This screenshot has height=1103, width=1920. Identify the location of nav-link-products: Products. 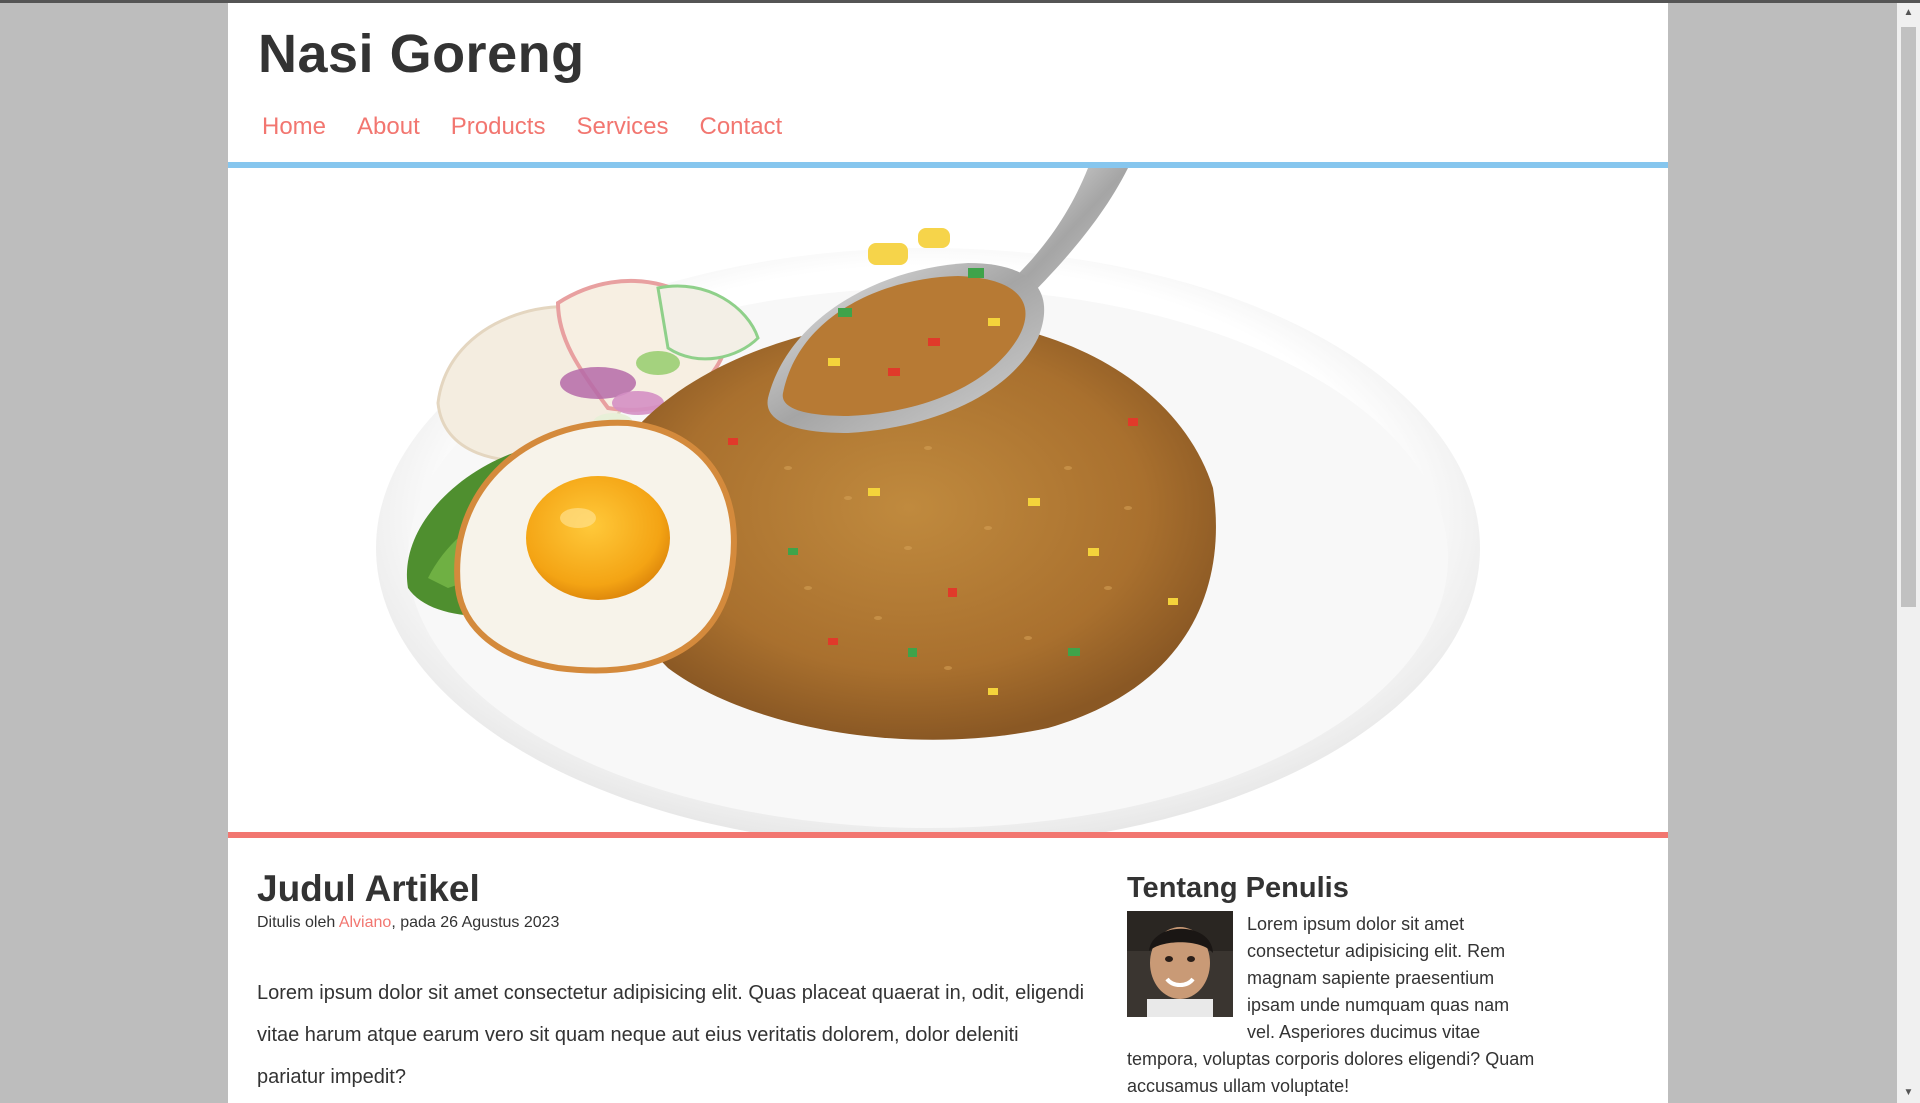
(498, 127).